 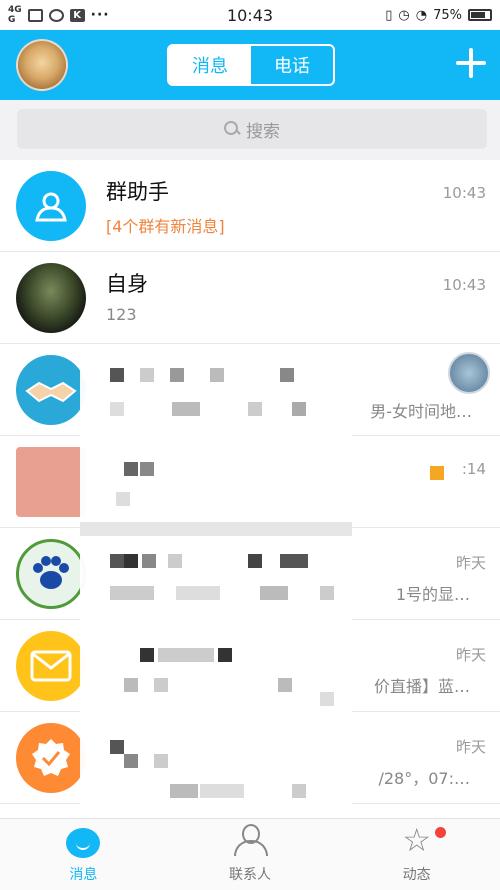 I want to click on status-right-icons: ▯ ◷ ◔ 75%, so click(x=438, y=15).